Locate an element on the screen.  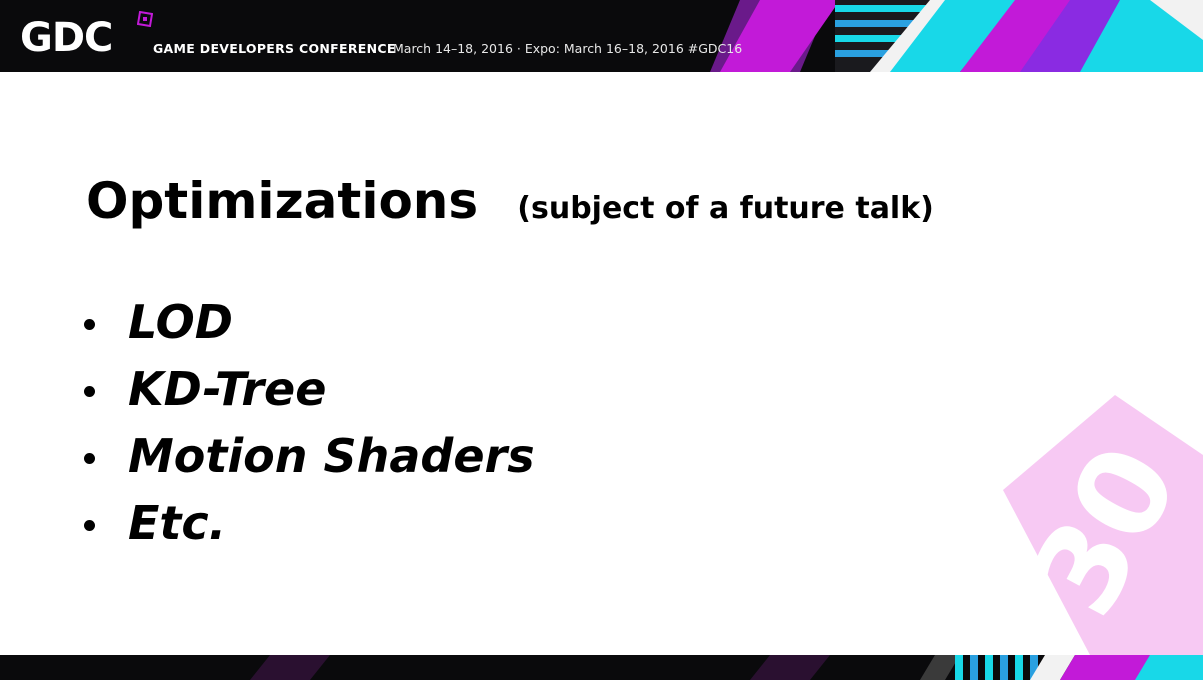
gdc-logo: GDC is located at coordinates (66, 38).